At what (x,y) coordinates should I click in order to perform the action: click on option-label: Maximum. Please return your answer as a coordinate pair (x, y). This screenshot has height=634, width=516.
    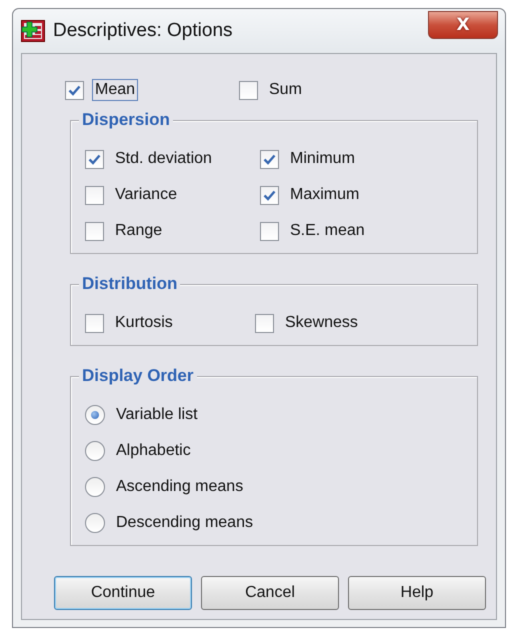
    Looking at the image, I should click on (324, 195).